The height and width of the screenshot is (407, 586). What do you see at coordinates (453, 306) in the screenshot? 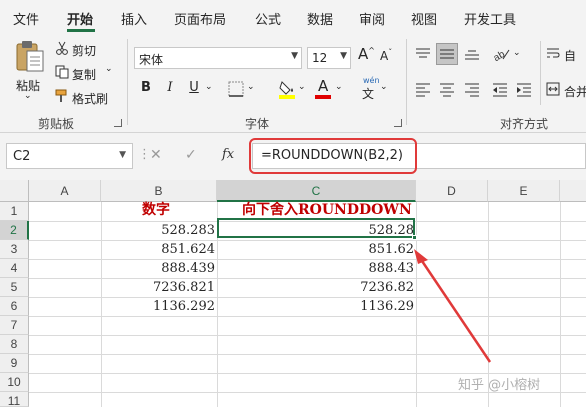
I see `annotation-arrow-icon` at bounding box center [453, 306].